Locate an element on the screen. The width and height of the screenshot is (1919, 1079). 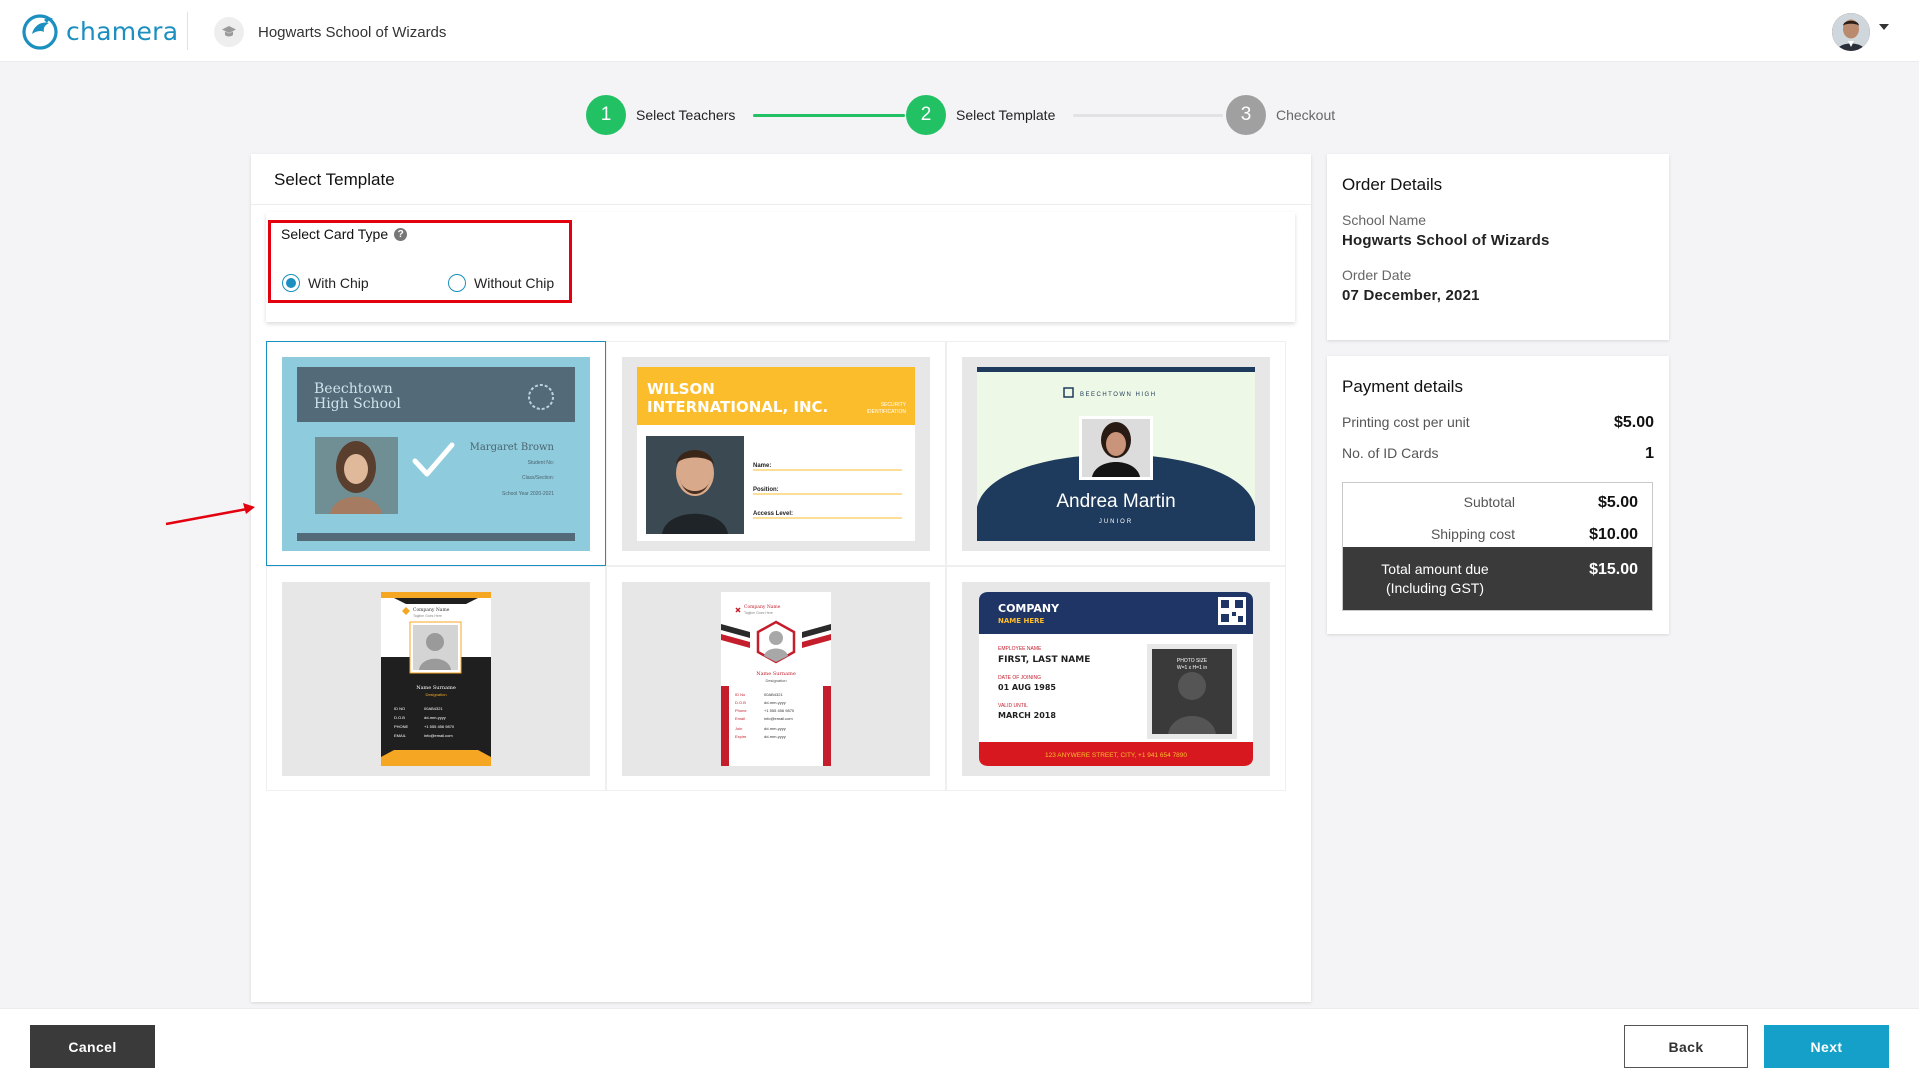
radio-label-without-chip: Without Chip is located at coordinates (514, 283).